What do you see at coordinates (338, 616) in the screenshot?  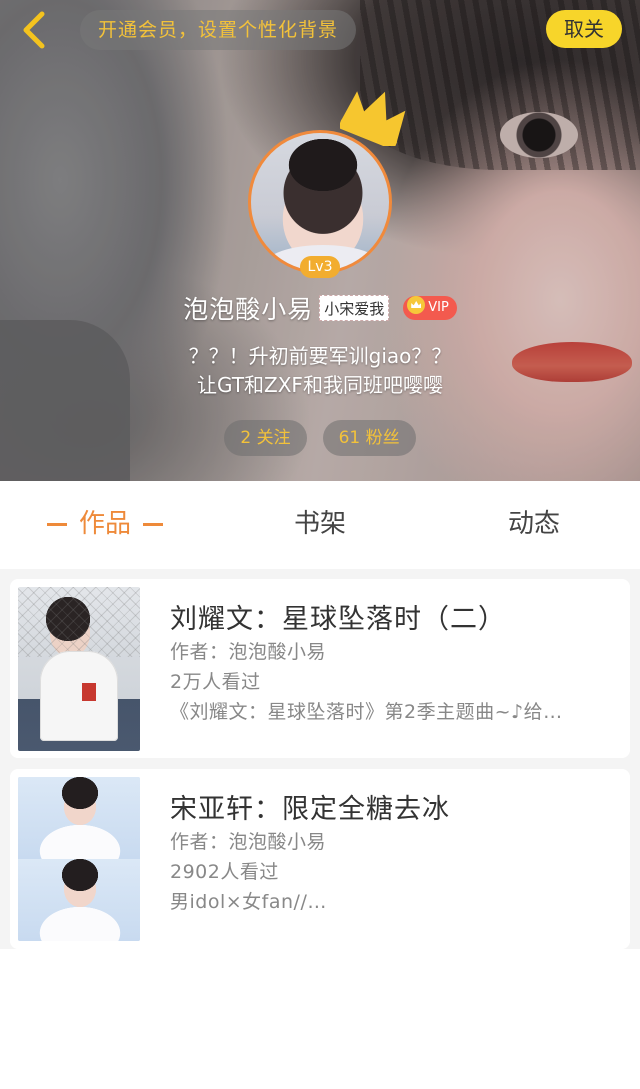 I see `work-title: 刘耀文：星球坠落时（二）` at bounding box center [338, 616].